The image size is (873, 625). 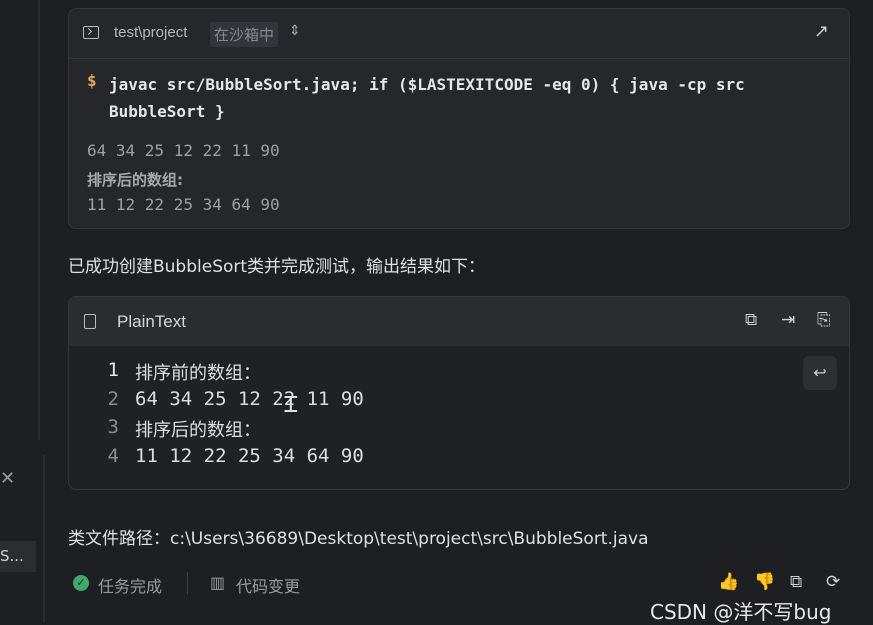 I want to click on thumbs-down-icon: 👎, so click(x=764, y=582).